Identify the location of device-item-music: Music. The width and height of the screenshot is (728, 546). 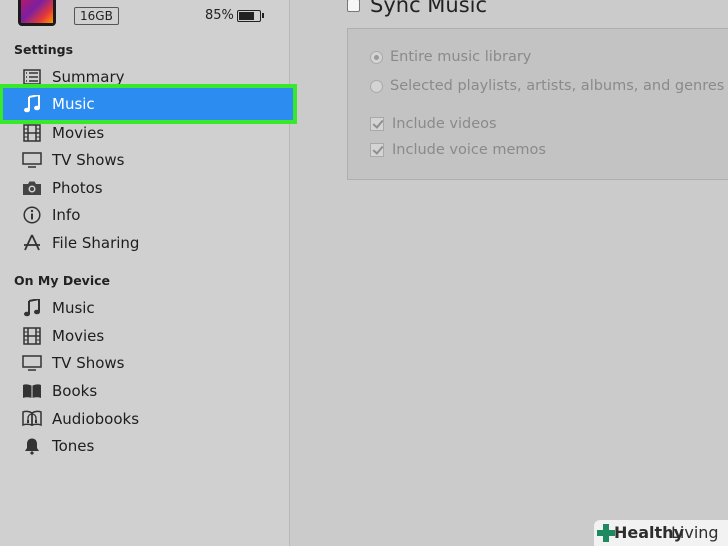
(144, 308).